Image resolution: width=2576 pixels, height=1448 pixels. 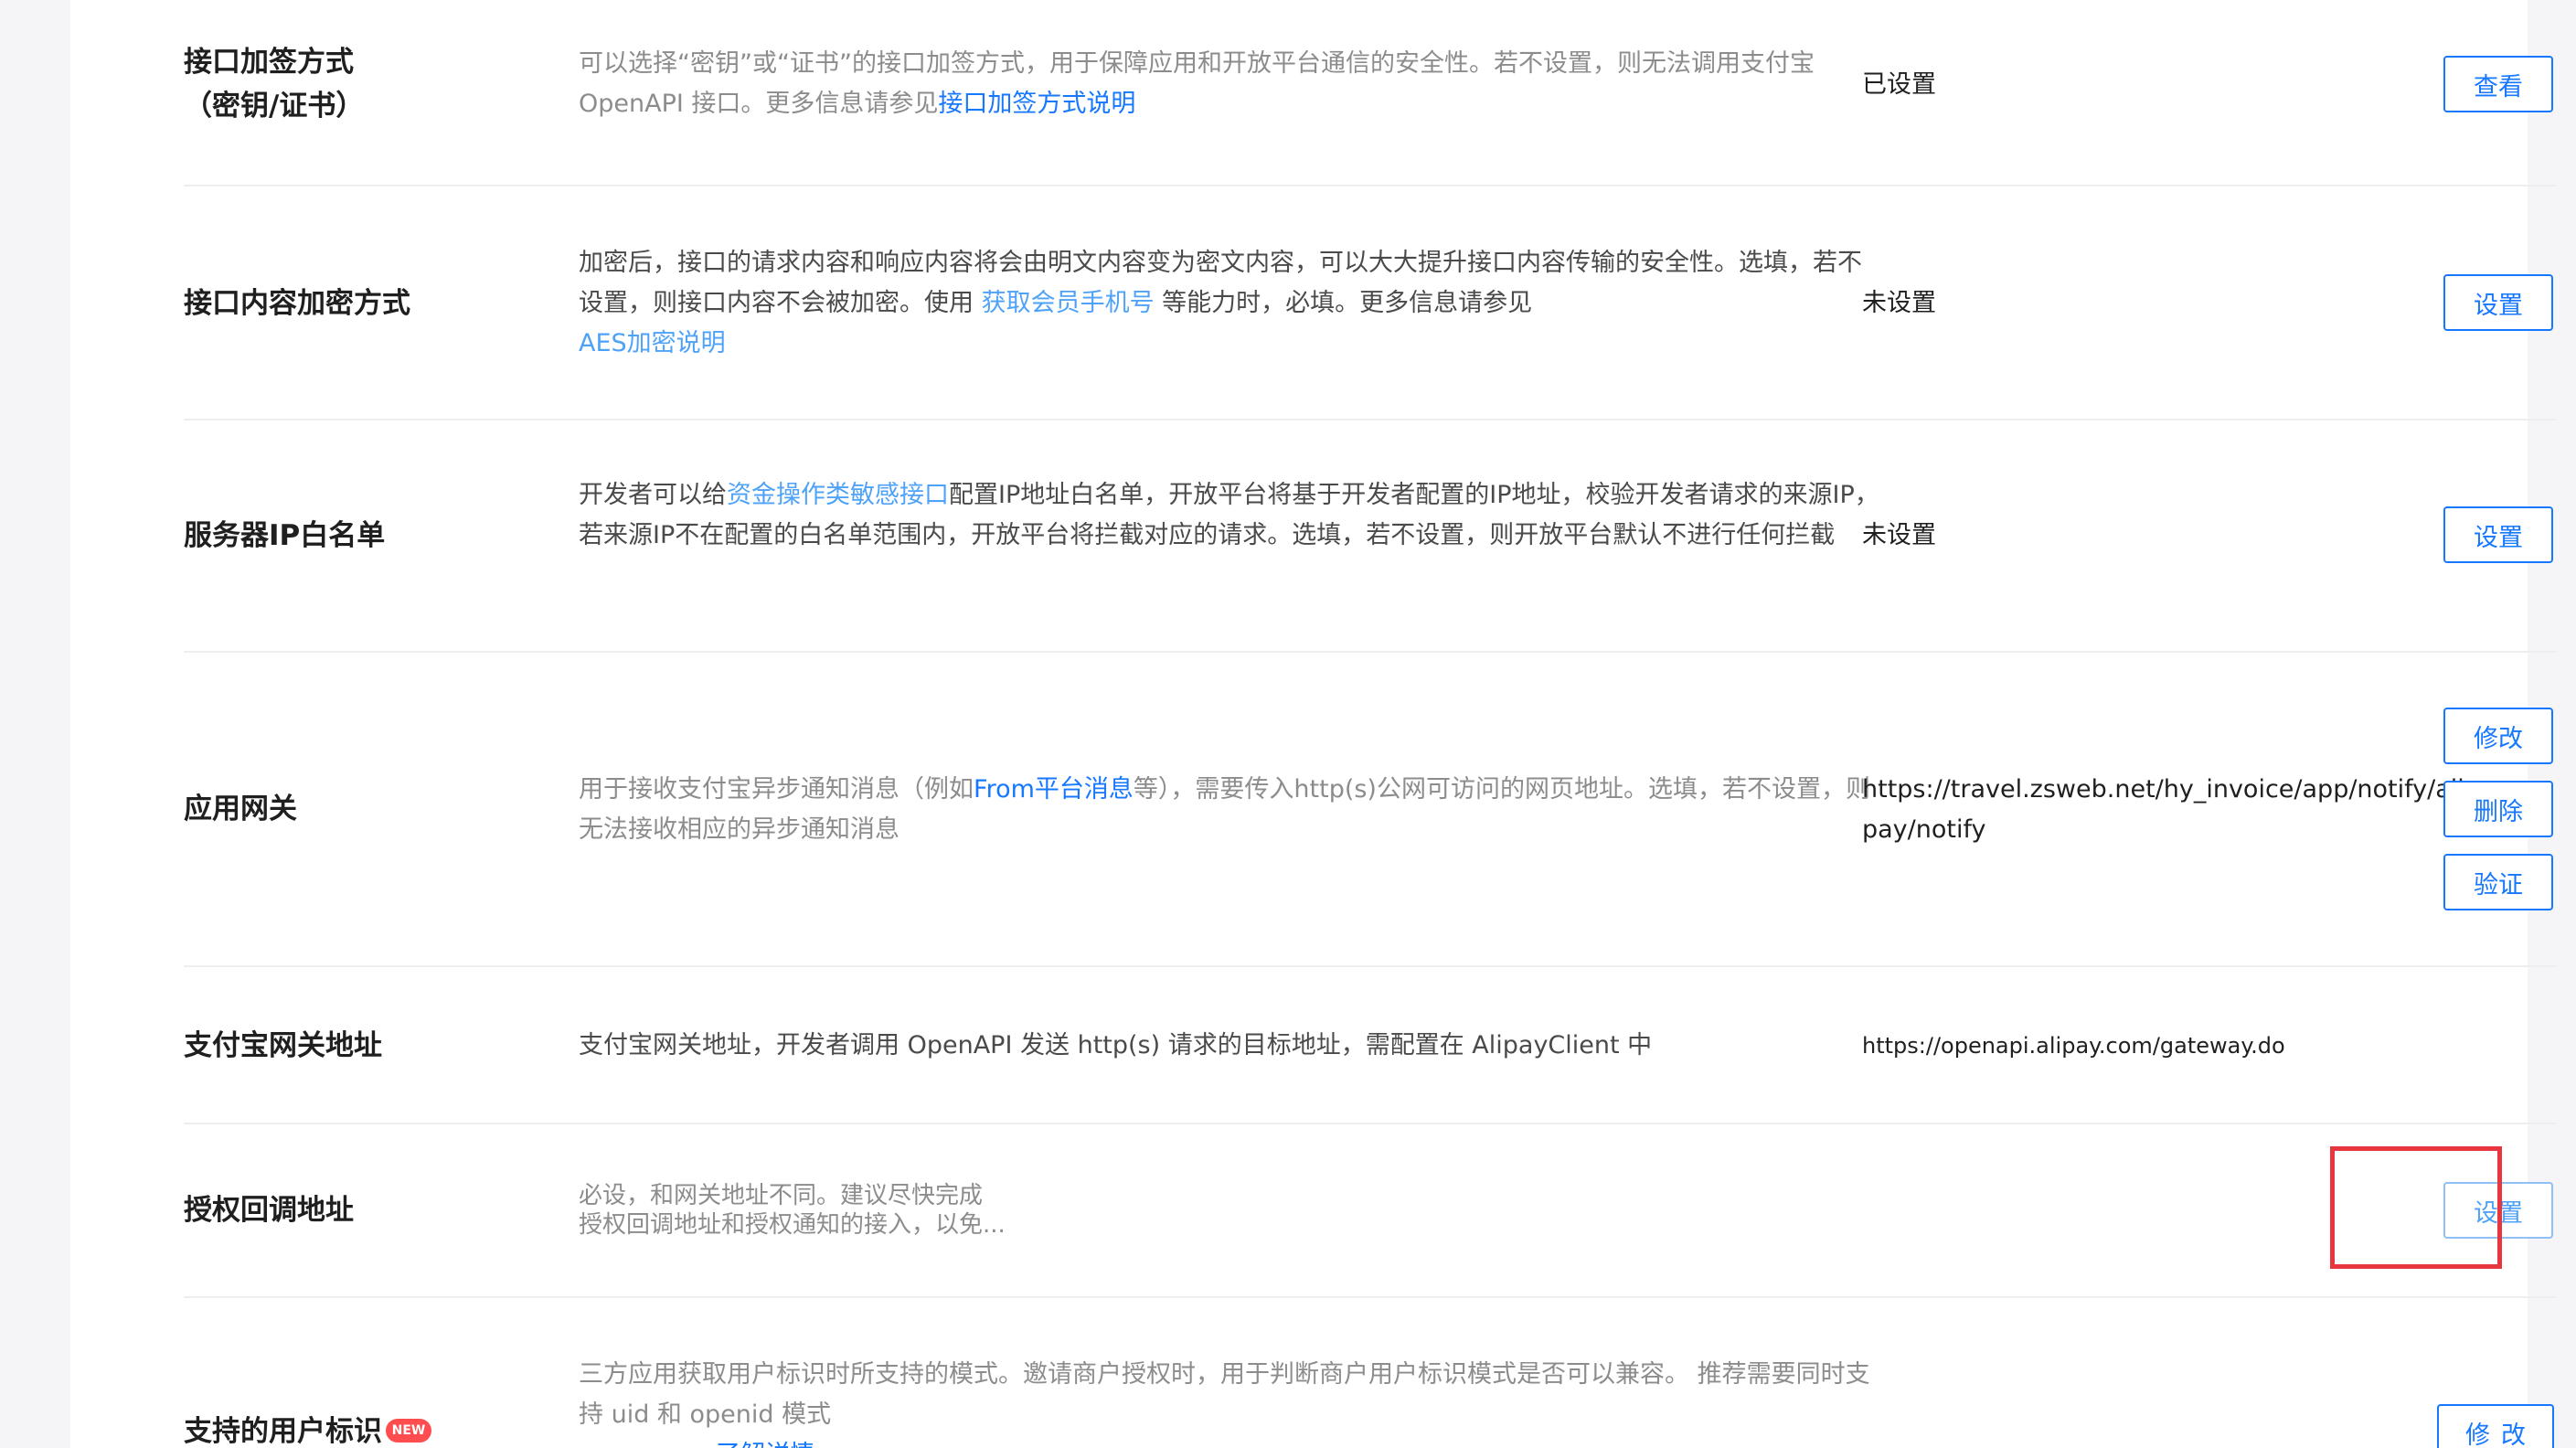 What do you see at coordinates (269, 62) in the screenshot?
I see `row-label-line1: 接口加签方式` at bounding box center [269, 62].